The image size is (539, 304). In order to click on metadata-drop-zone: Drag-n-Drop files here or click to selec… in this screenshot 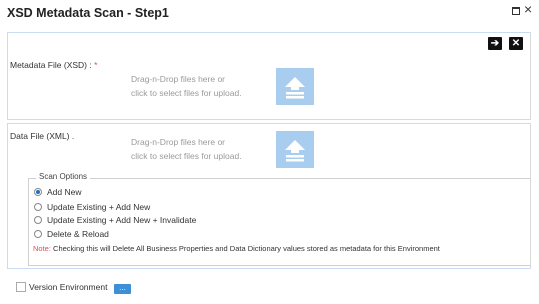, I will do `click(186, 86)`.